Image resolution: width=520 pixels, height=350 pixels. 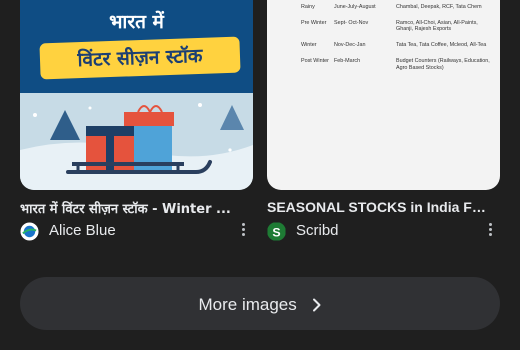 I want to click on alice-blue-logo-icon, so click(x=29, y=231).